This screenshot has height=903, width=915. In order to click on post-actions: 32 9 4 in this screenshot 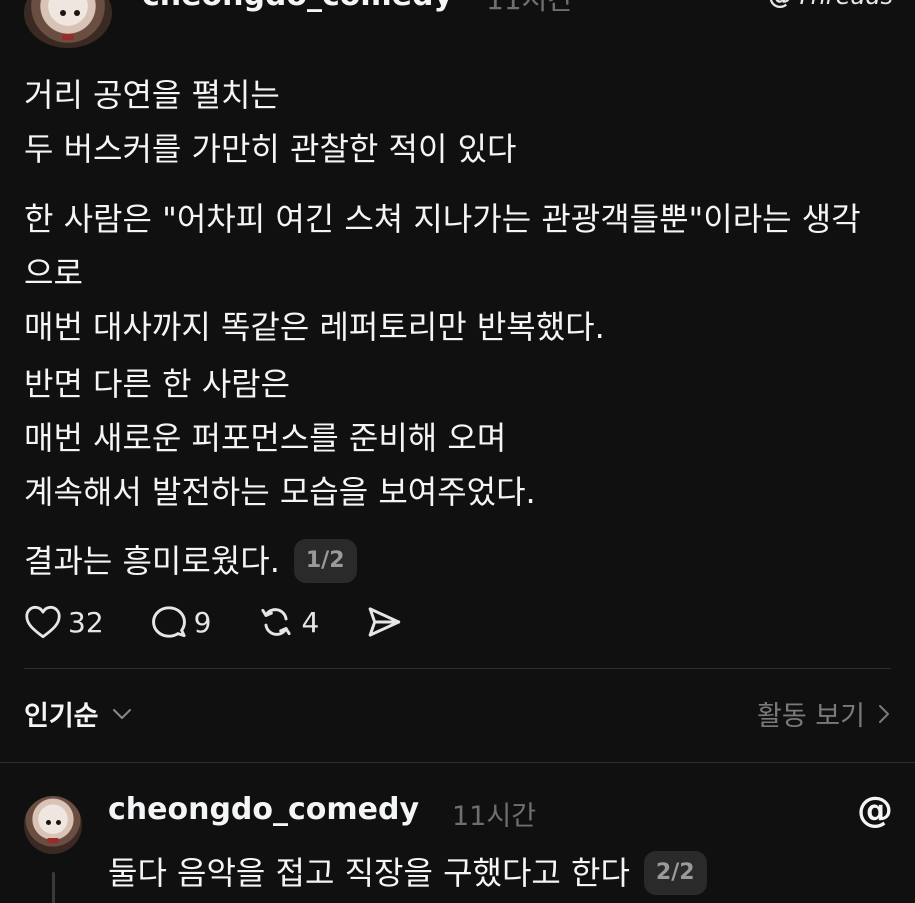, I will do `click(236, 622)`.